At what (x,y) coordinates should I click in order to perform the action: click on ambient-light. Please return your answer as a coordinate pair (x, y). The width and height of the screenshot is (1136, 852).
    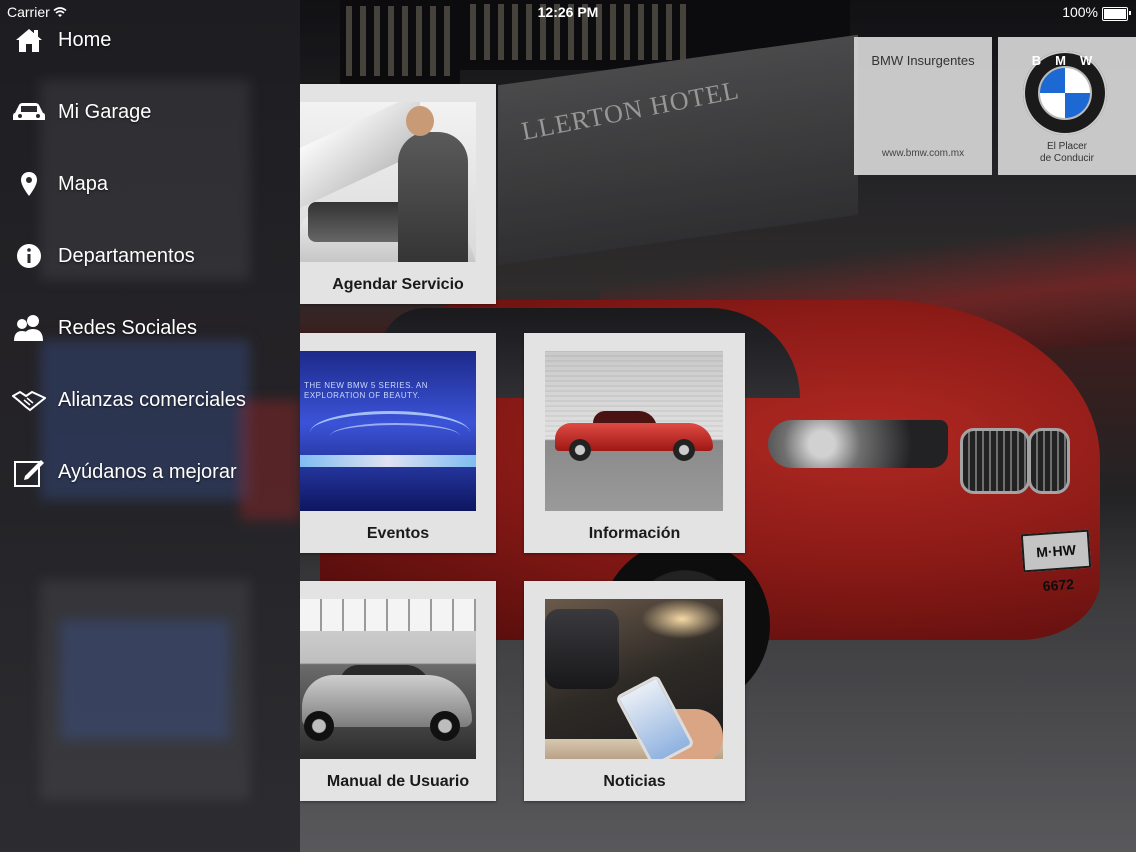
    Looking at the image, I should click on (682, 619).